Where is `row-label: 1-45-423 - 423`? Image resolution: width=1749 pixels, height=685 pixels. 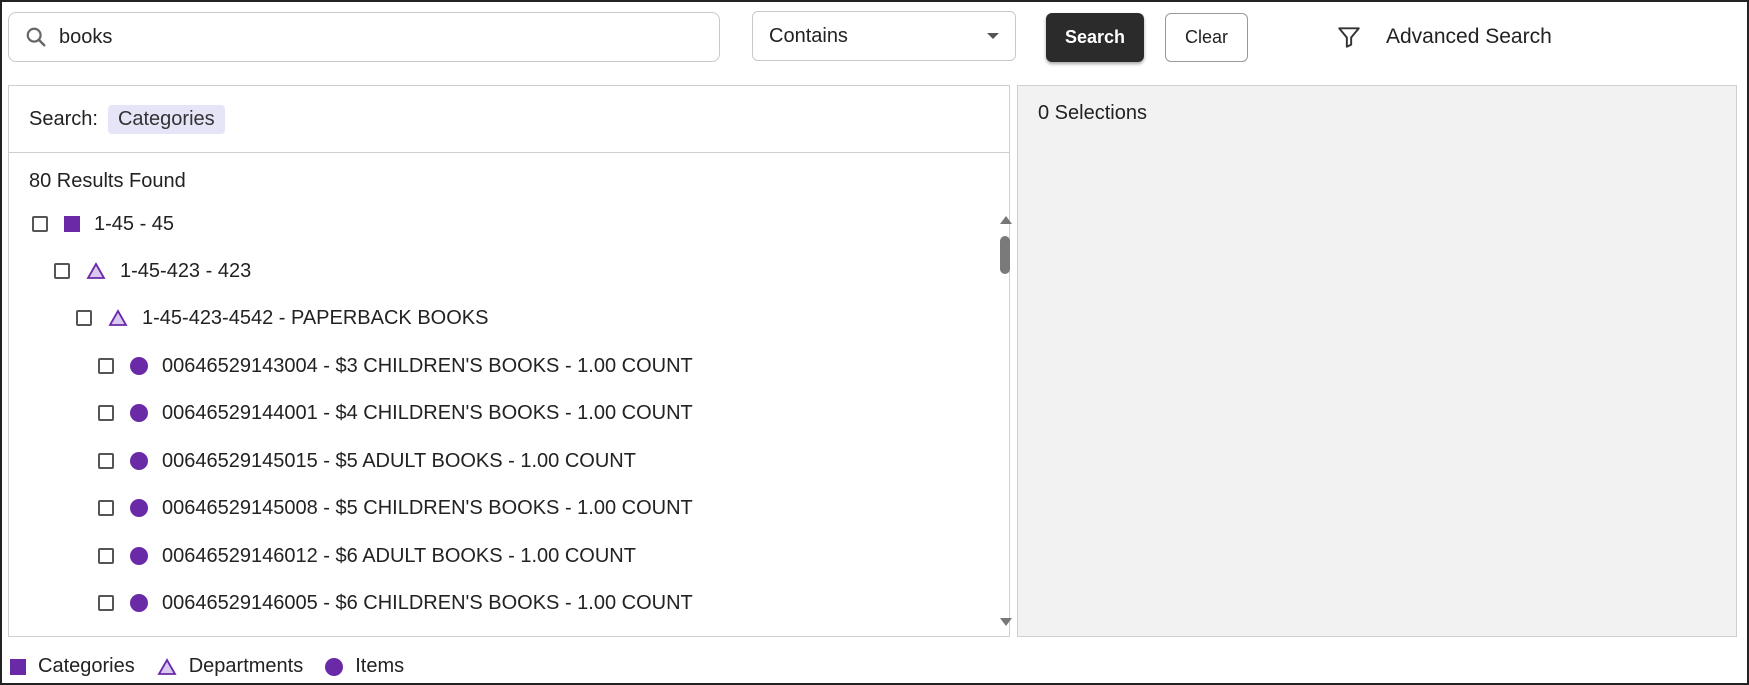
row-label: 1-45-423 - 423 is located at coordinates (186, 270).